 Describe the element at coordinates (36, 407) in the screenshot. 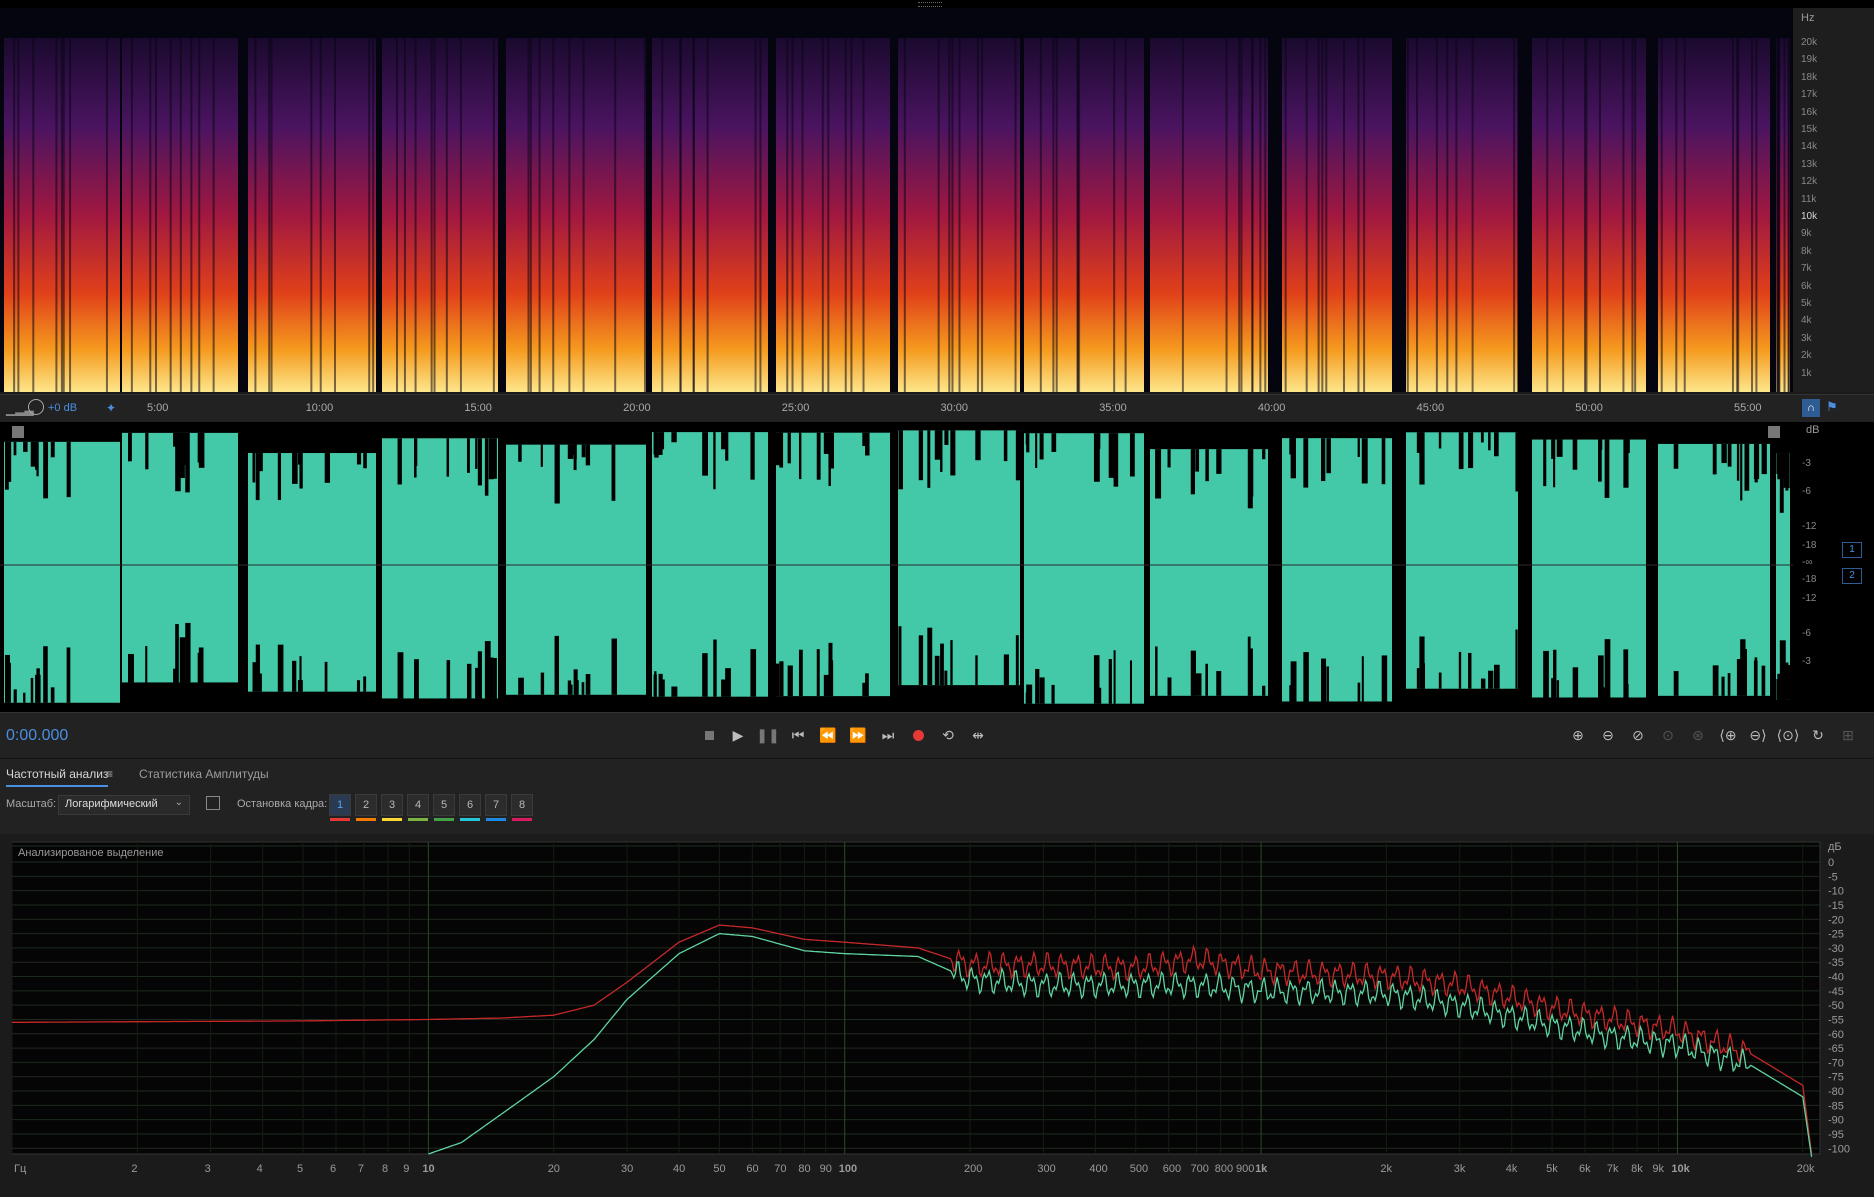

I see `gain-knob-icon` at that location.